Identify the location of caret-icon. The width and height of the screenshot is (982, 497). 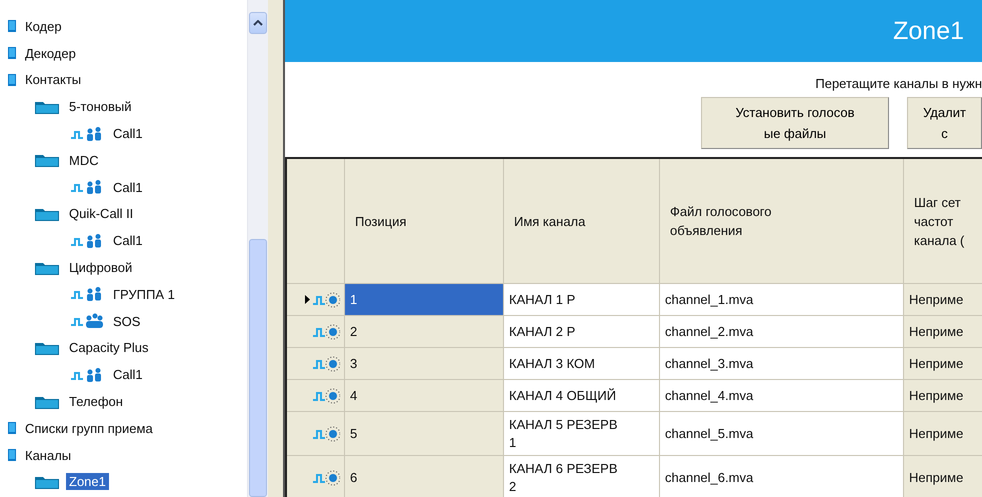
(258, 23).